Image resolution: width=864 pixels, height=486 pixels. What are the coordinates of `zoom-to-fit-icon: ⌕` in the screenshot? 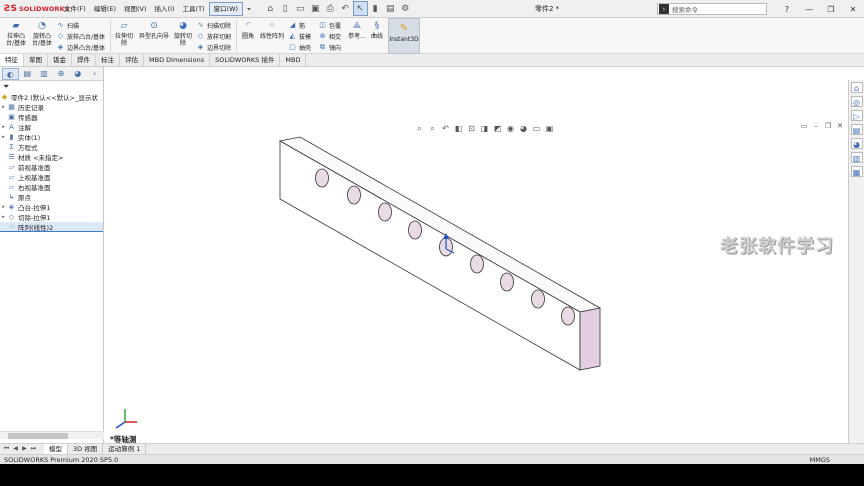 It's located at (419, 129).